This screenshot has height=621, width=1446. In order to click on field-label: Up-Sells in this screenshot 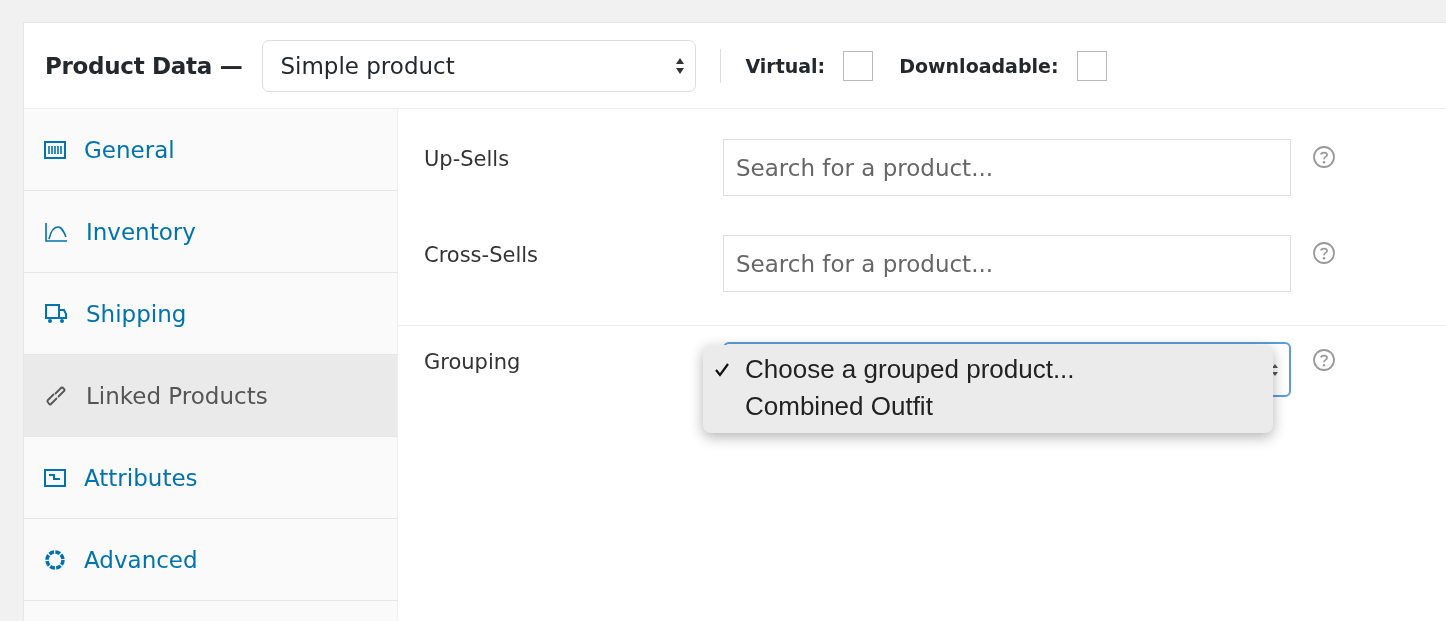, I will do `click(467, 158)`.